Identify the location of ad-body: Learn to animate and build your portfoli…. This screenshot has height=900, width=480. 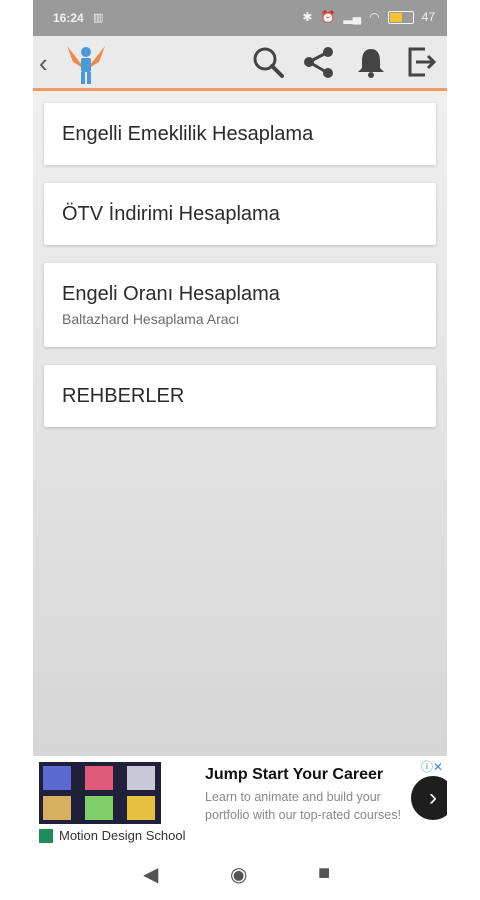
(303, 806).